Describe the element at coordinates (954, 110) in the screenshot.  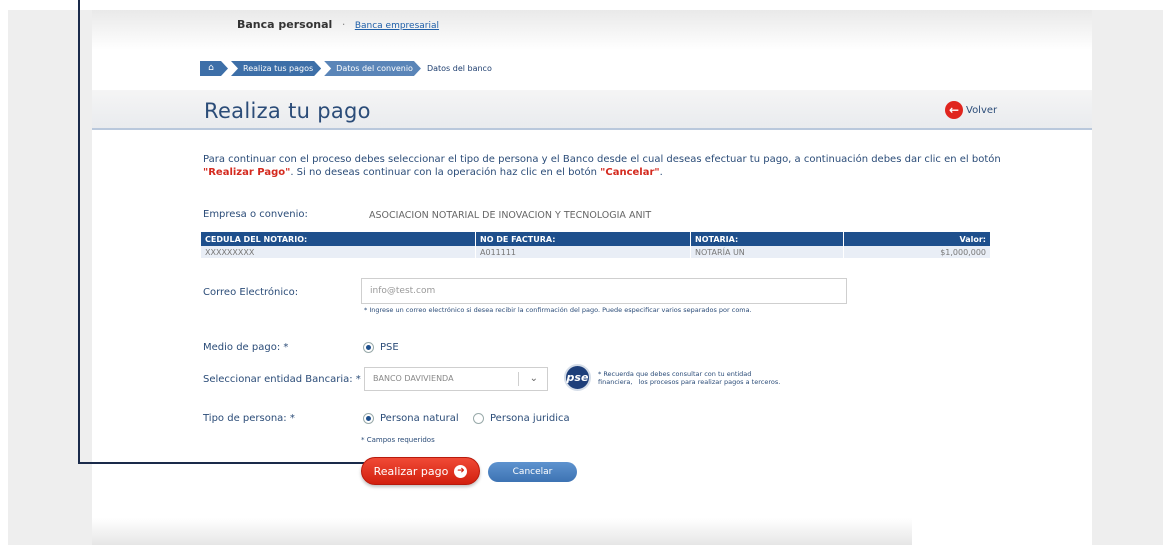
I see `arrow-left-circle-icon: ←` at that location.